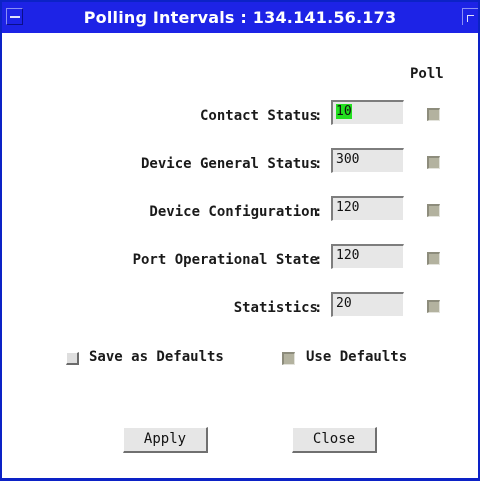 This screenshot has width=480, height=481. I want to click on title-bar: Polling Intervals : 134.141.56.173, so click(240, 17).